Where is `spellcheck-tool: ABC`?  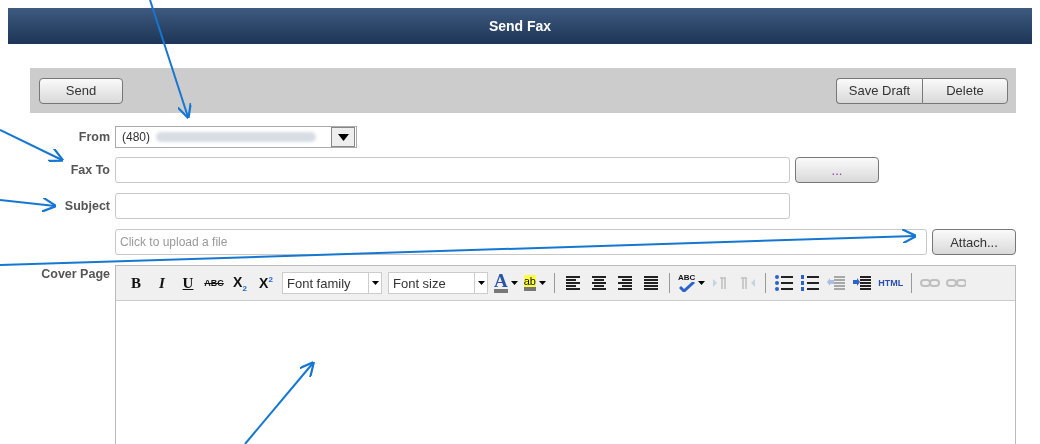 spellcheck-tool: ABC is located at coordinates (692, 283).